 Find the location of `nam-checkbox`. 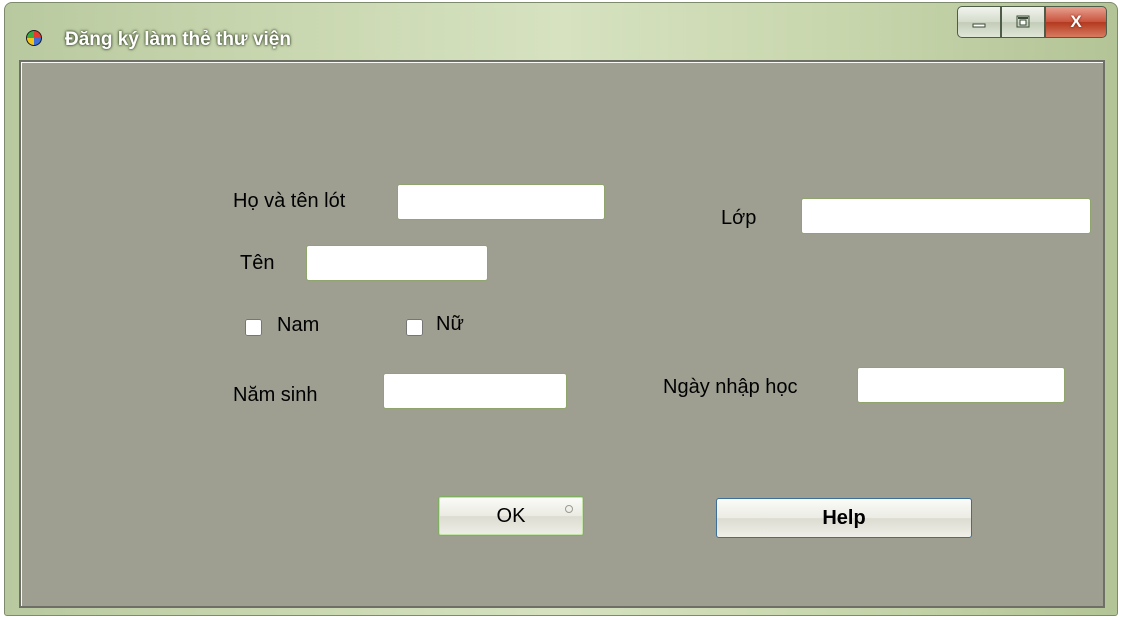

nam-checkbox is located at coordinates (253, 327).